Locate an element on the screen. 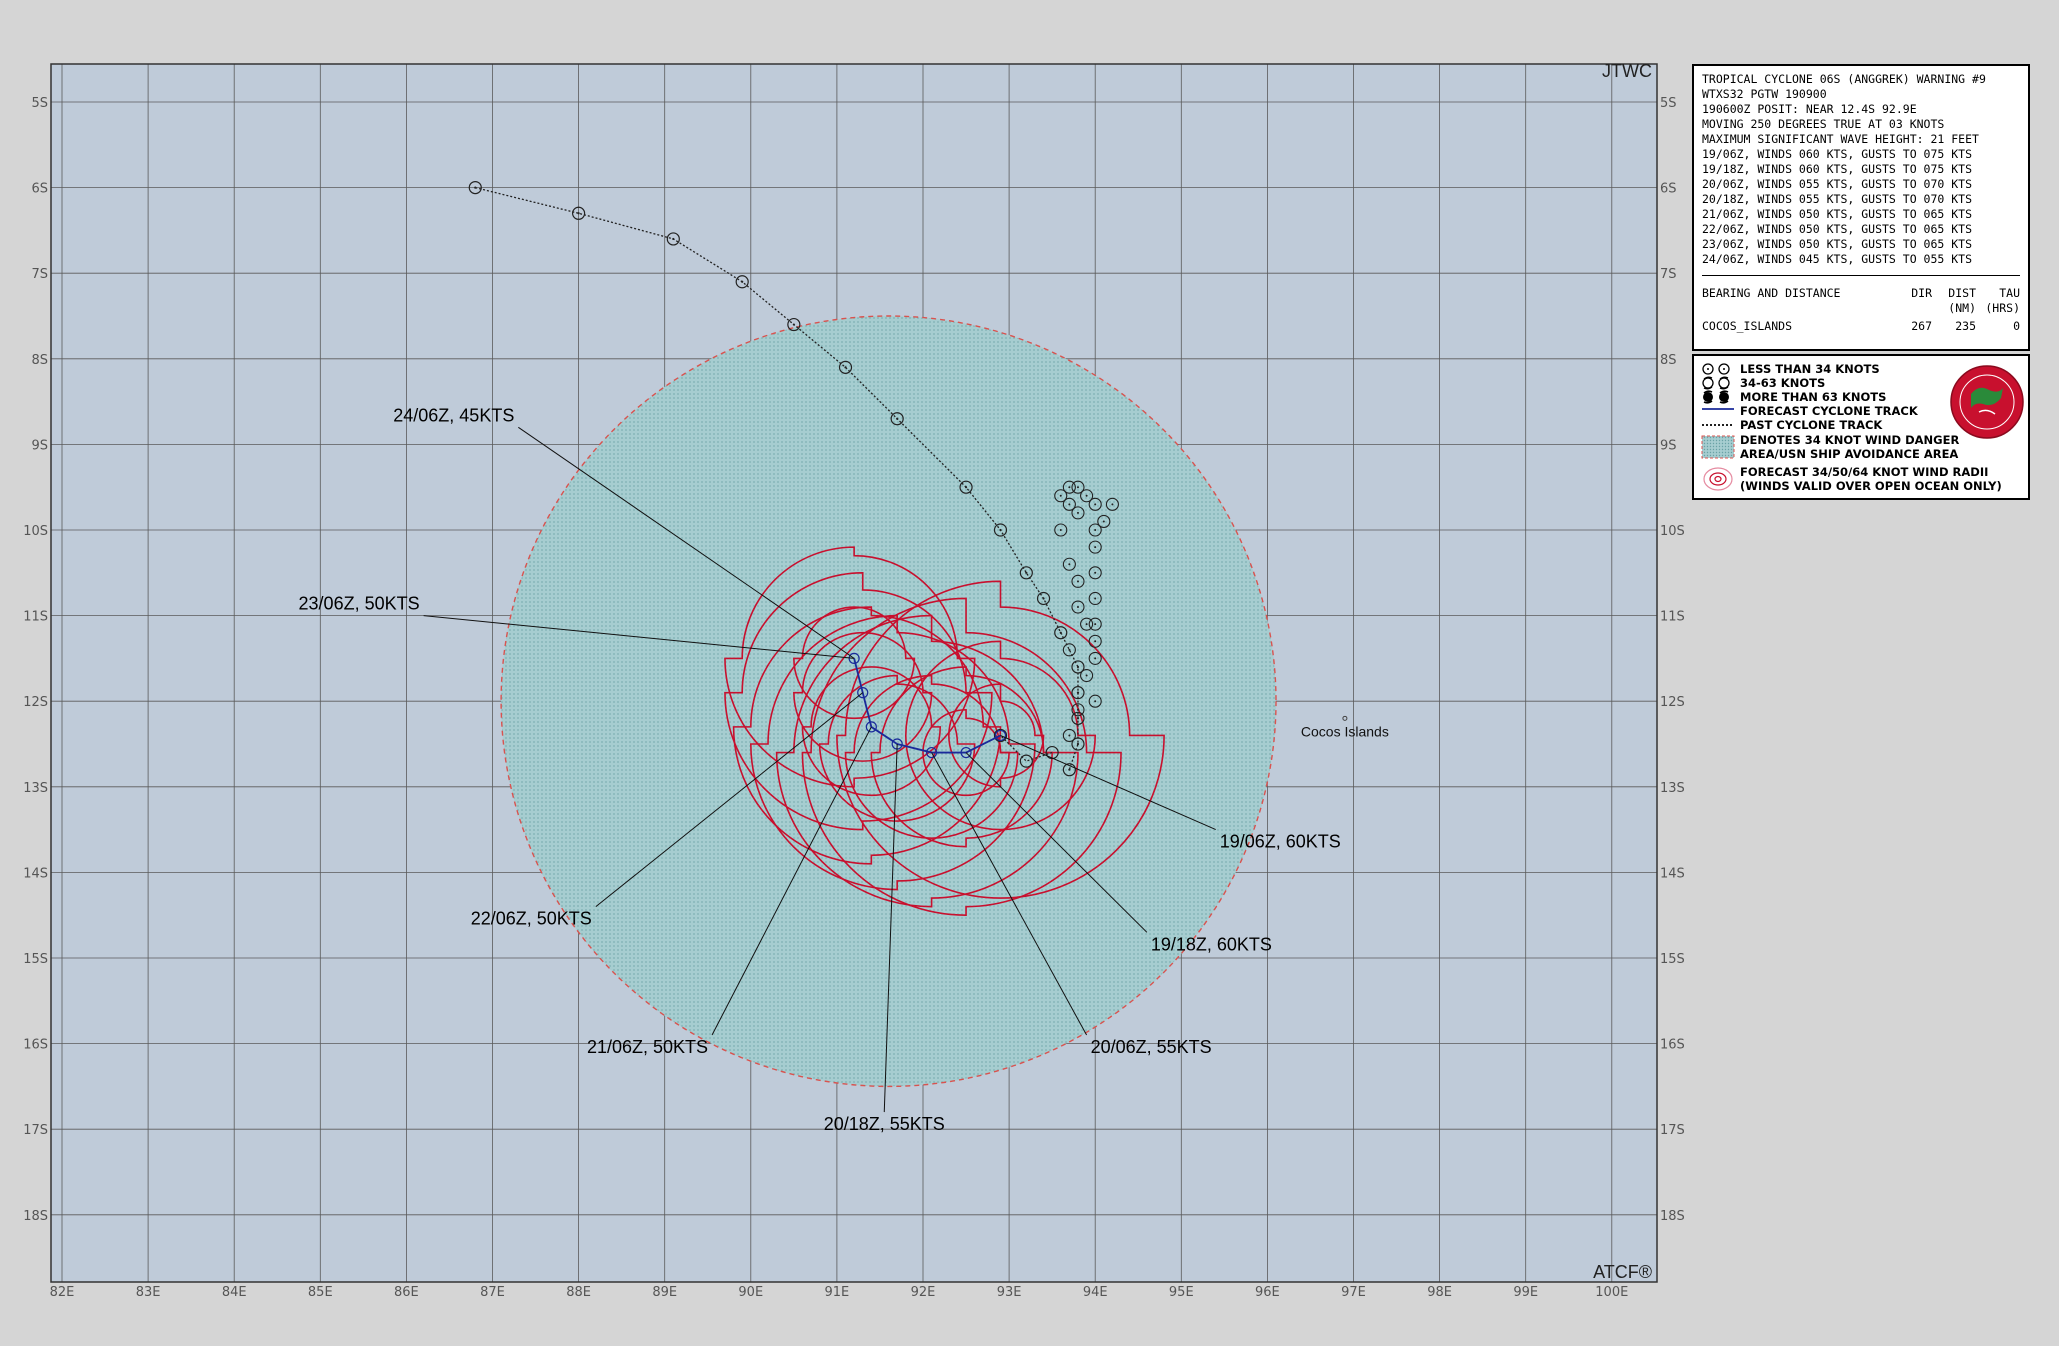 The image size is (2059, 1346). warning-line: WTXS32 PGTW 190900 is located at coordinates (1764, 94).